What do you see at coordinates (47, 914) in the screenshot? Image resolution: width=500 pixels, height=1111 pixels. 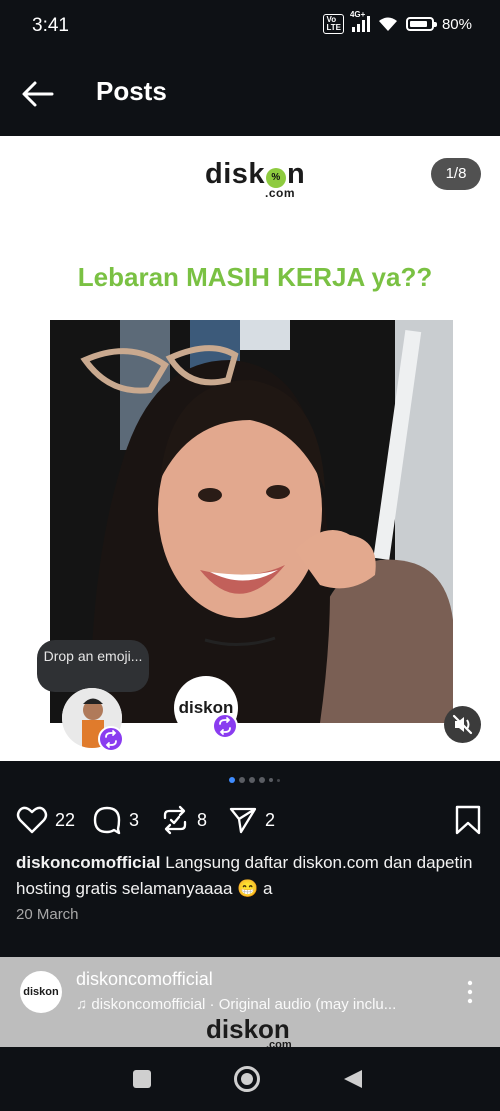 I see `post-date: 20 March` at bounding box center [47, 914].